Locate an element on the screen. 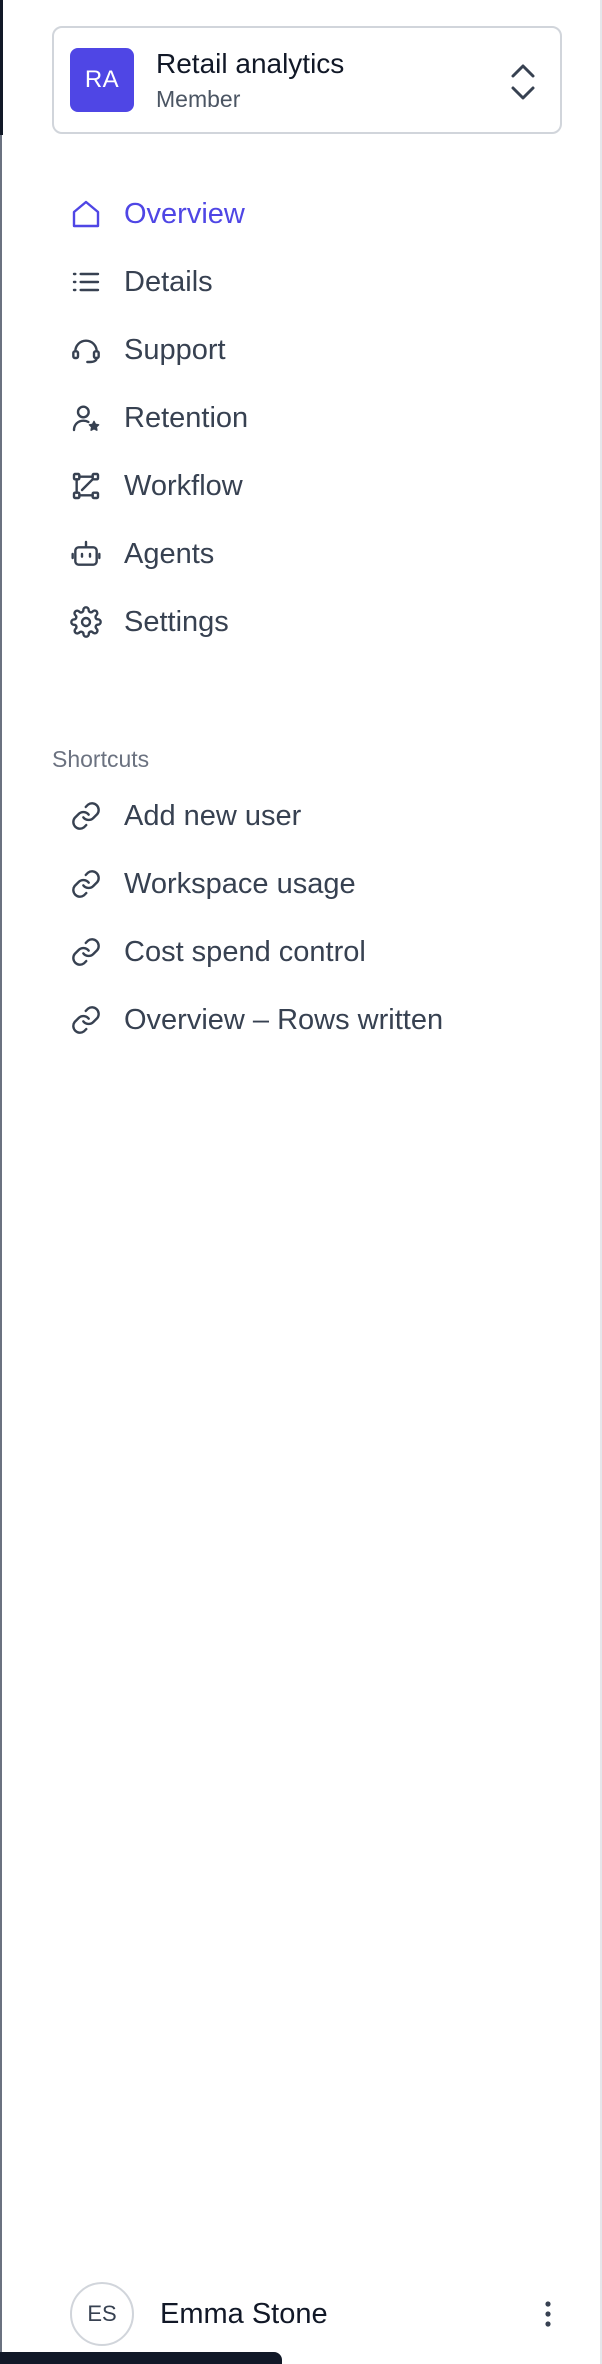 The height and width of the screenshot is (2364, 602). workspace-name: Retail analytics is located at coordinates (250, 63).